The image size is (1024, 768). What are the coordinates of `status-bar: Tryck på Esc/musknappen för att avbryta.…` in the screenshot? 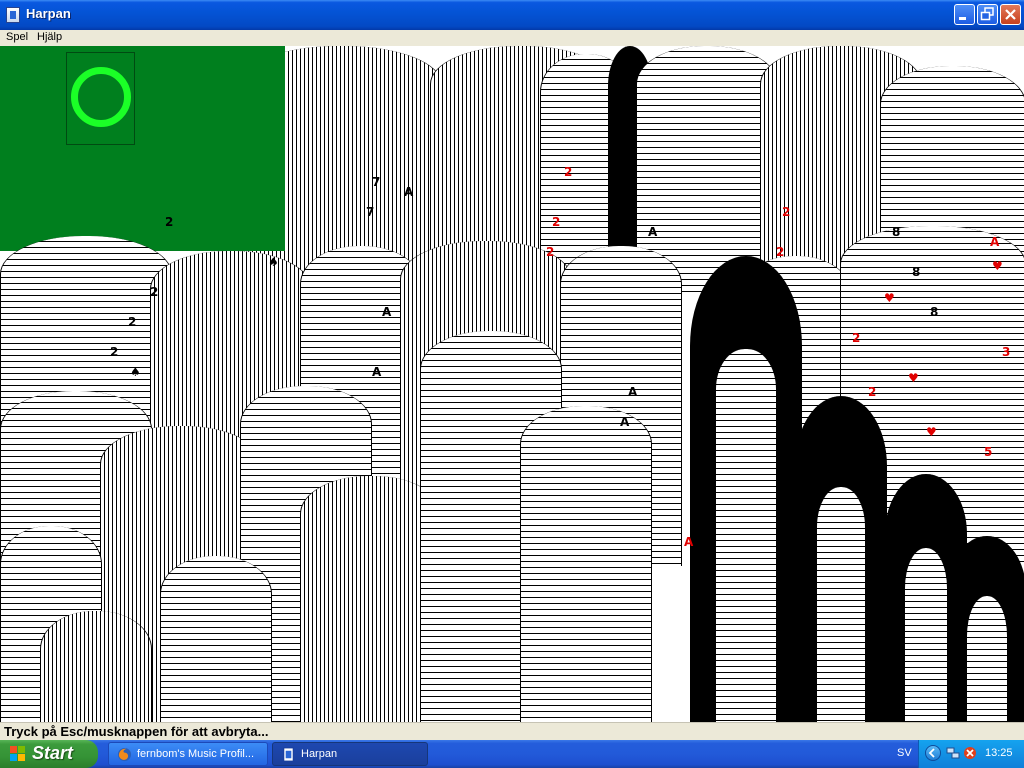 It's located at (512, 731).